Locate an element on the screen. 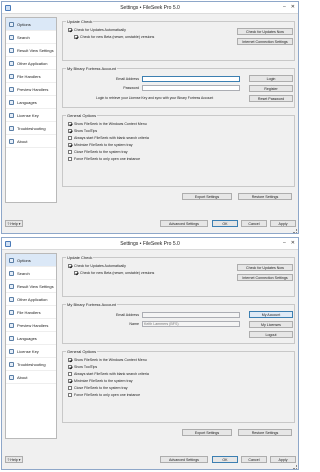 The height and width of the screenshot is (472, 320). title-bar: Settings • FileSeek Pro 5.0 – ✕ is located at coordinates (150, 244).